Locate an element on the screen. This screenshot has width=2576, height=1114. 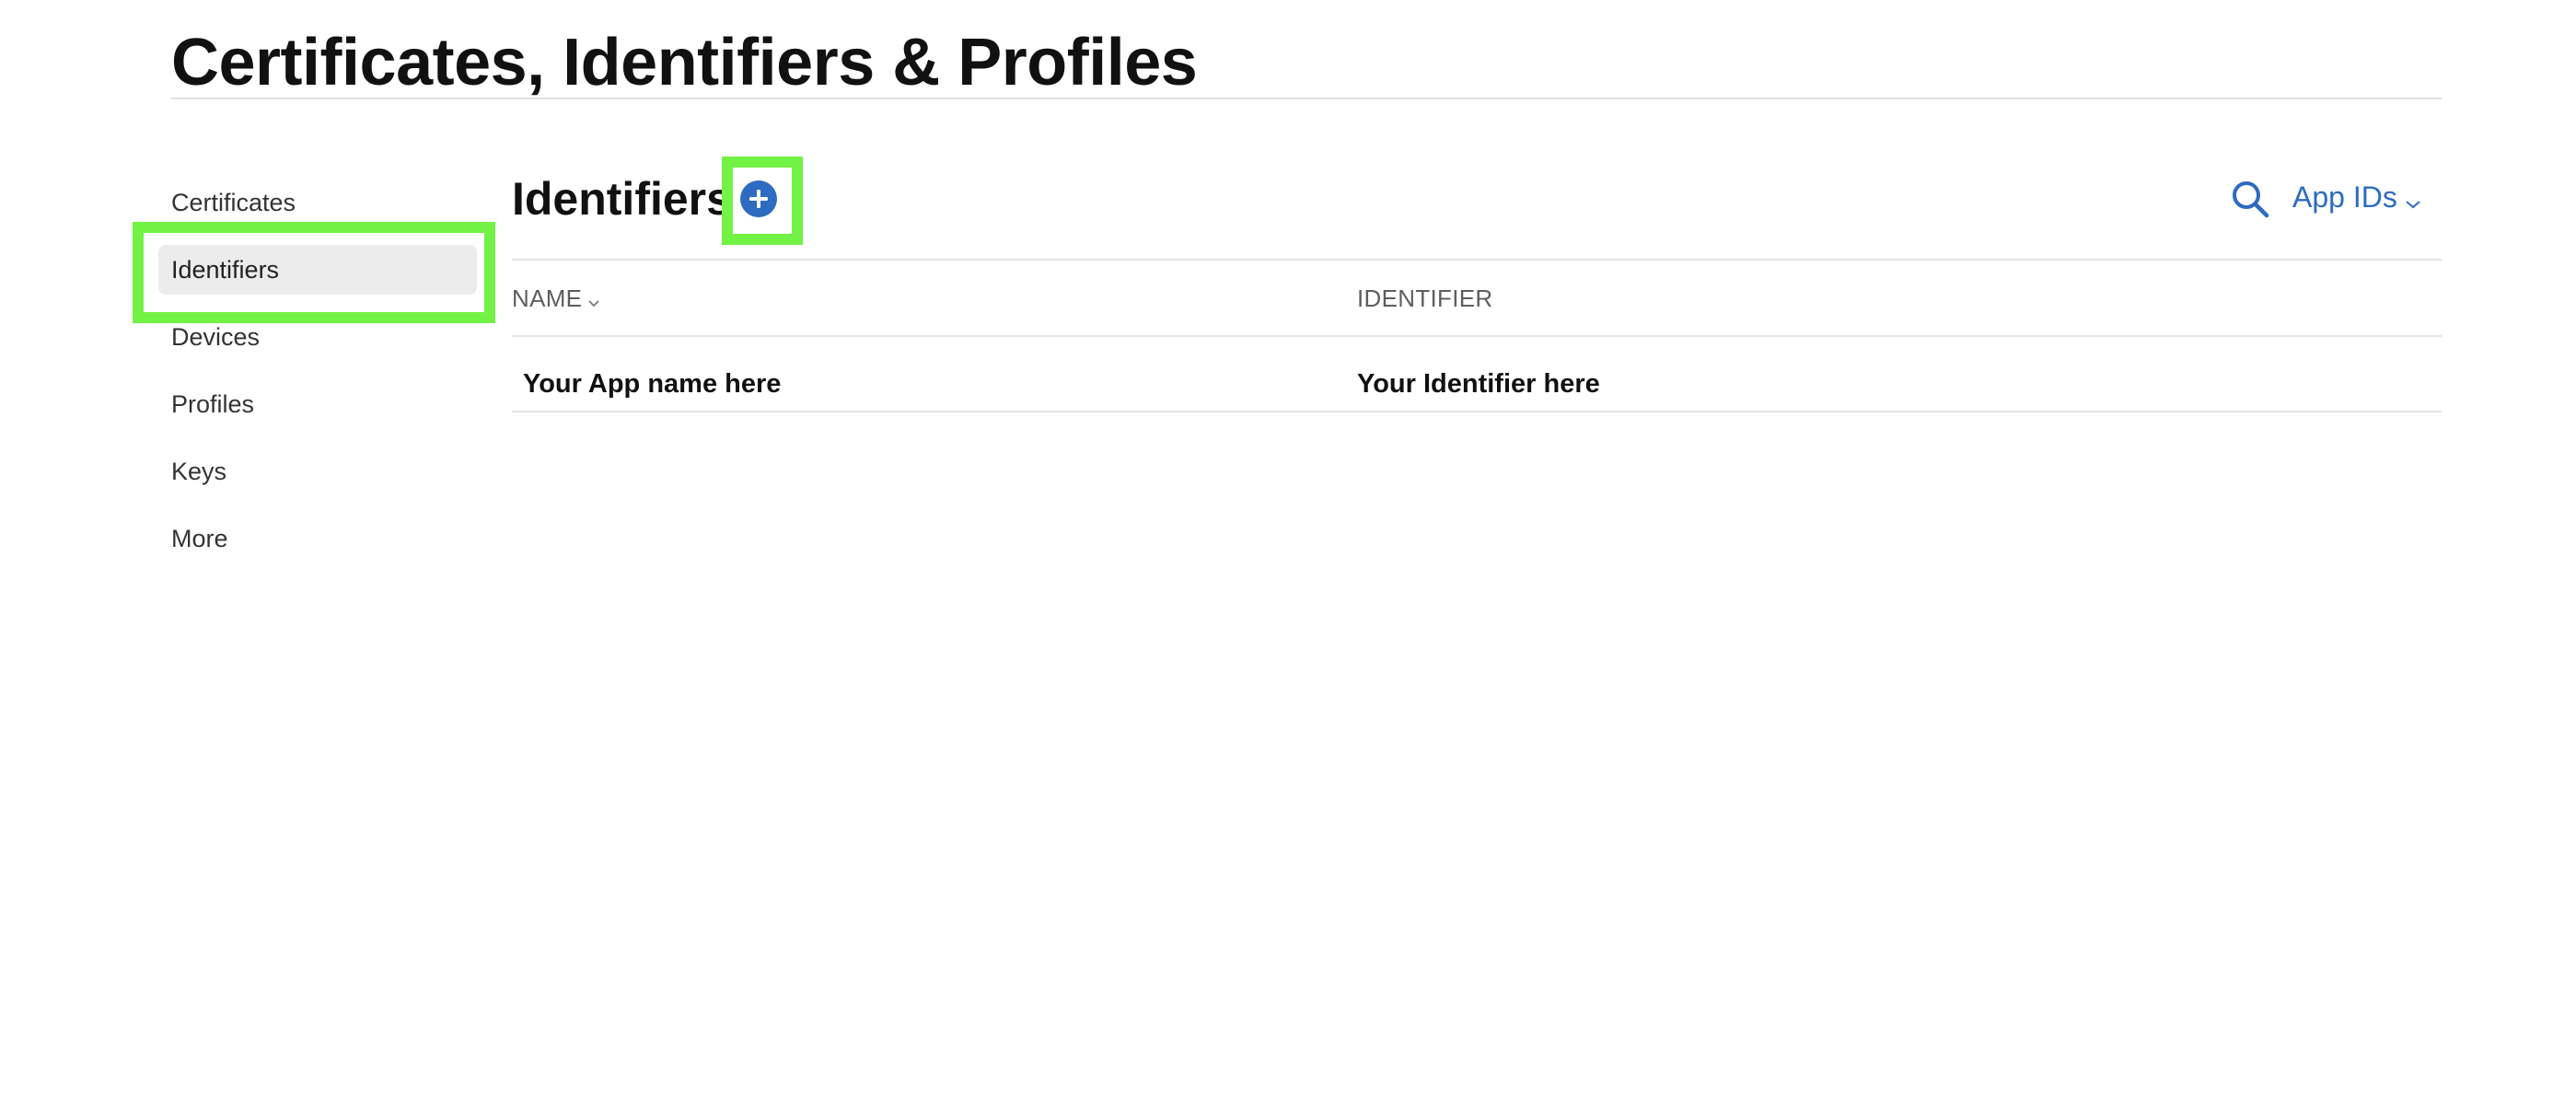
add-identifier-button is located at coordinates (758, 198).